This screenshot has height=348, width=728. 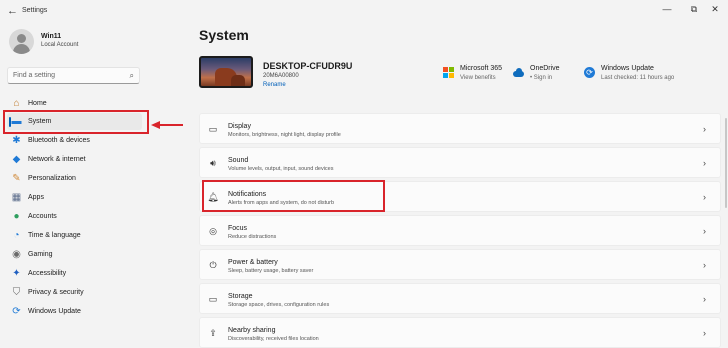 What do you see at coordinates (131, 75) in the screenshot?
I see `search-icon: ⌕` at bounding box center [131, 75].